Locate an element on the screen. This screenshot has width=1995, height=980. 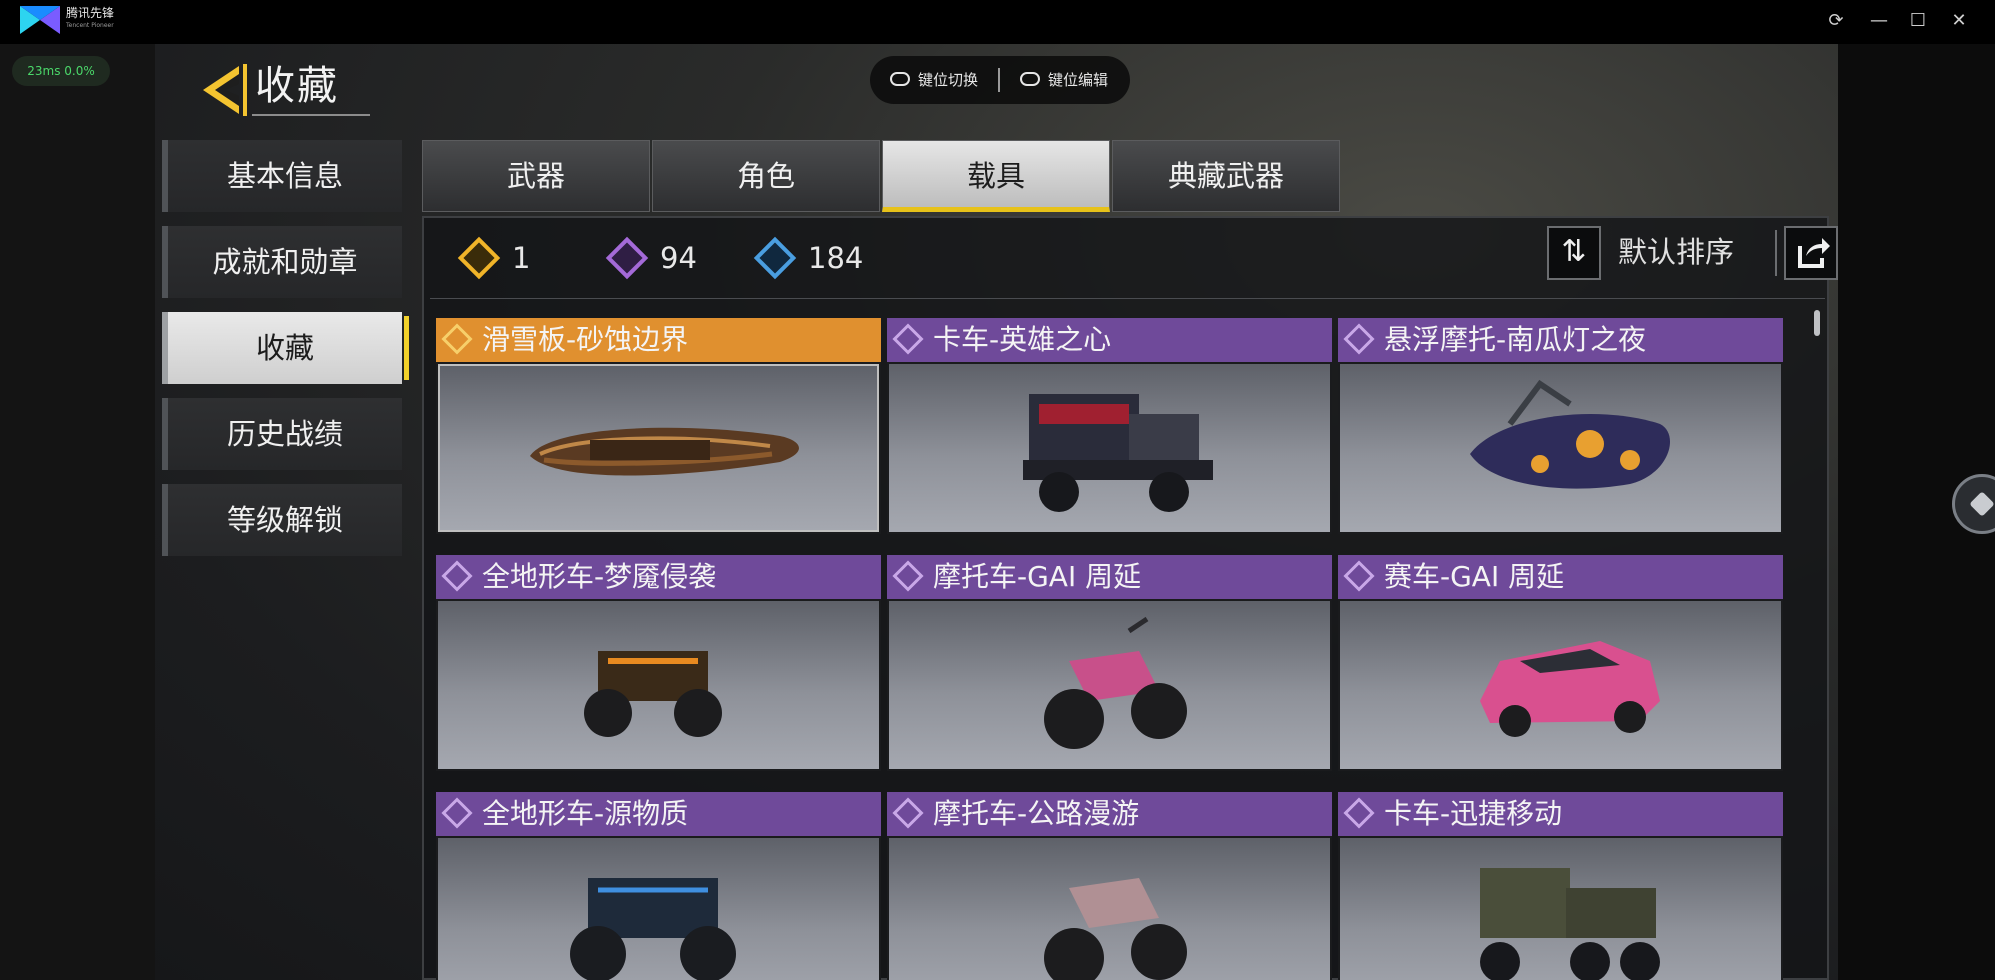
vehicle-card: 悬浮摩托-南瓜灯之夜 is located at coordinates (1560, 426).